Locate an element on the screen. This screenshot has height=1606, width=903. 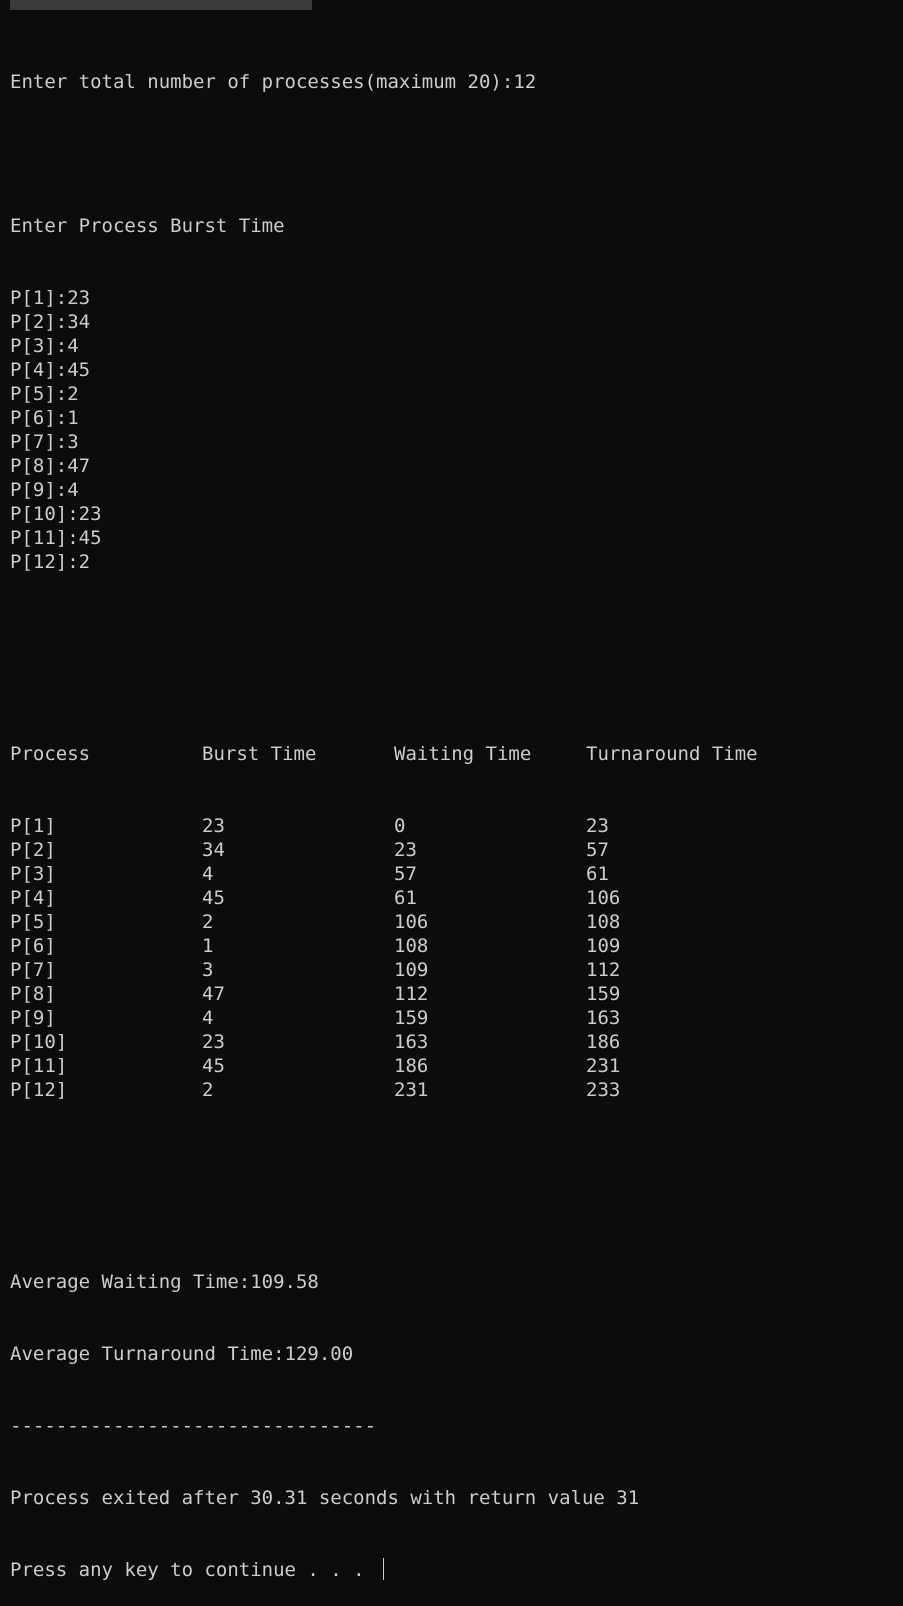
burst-input-line: P[5]:2 is located at coordinates (44, 394).